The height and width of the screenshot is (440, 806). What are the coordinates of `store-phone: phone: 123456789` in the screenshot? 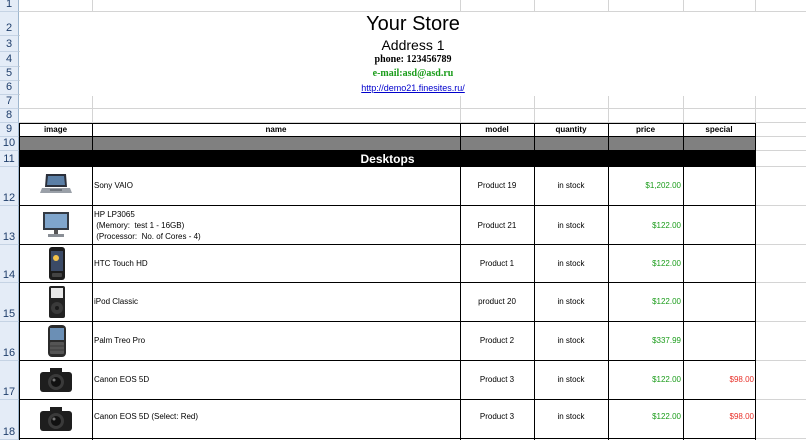 It's located at (413, 59).